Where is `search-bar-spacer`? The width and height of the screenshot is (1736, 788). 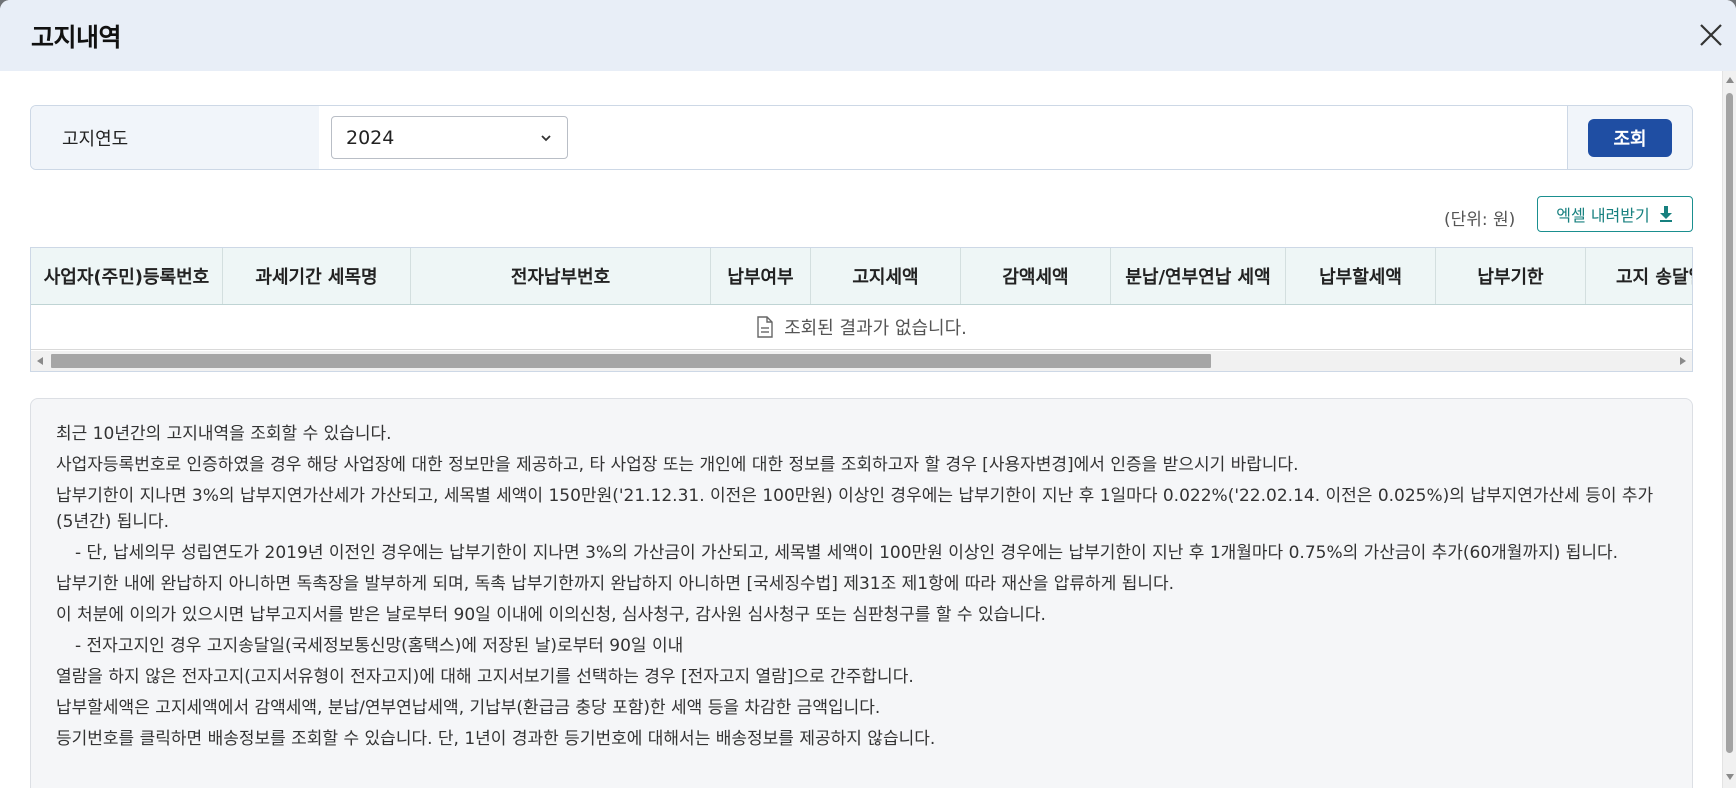 search-bar-spacer is located at coordinates (1067, 137).